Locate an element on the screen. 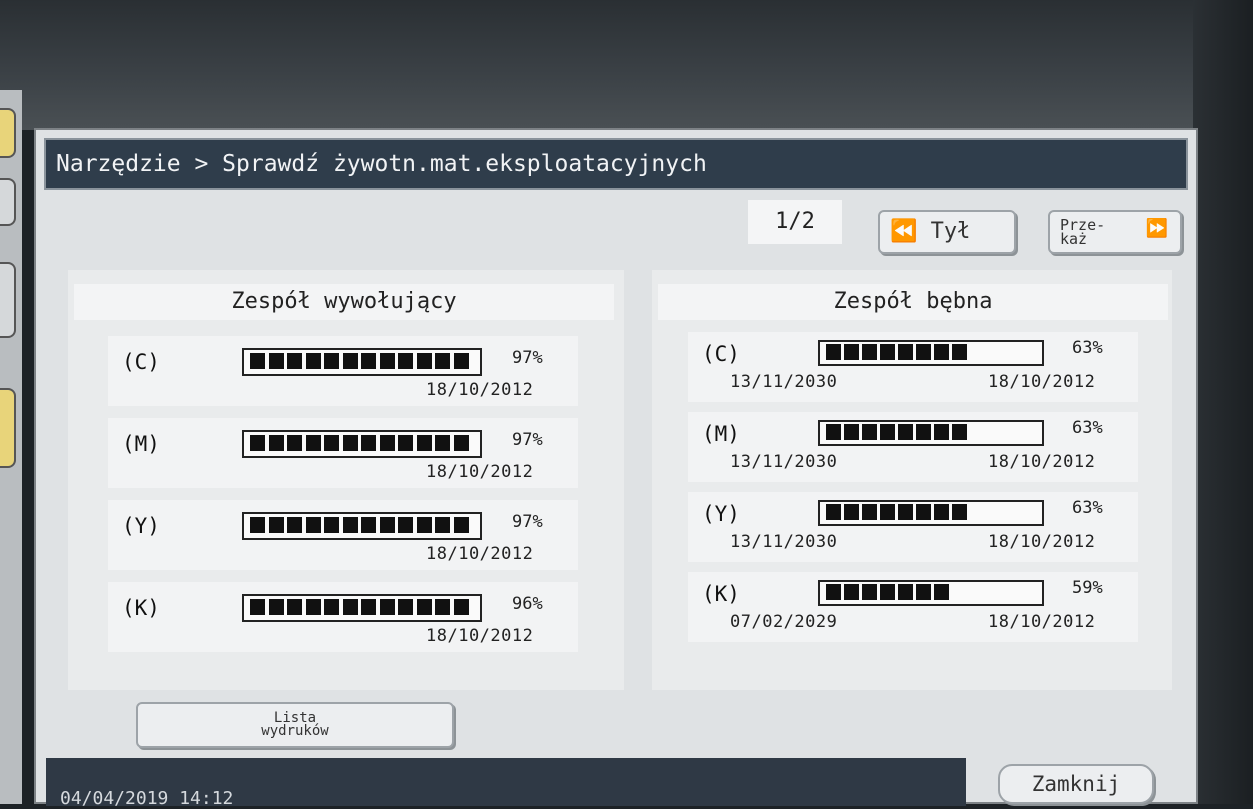 Image resolution: width=1253 pixels, height=809 pixels. color-label: (K) is located at coordinates (721, 594).